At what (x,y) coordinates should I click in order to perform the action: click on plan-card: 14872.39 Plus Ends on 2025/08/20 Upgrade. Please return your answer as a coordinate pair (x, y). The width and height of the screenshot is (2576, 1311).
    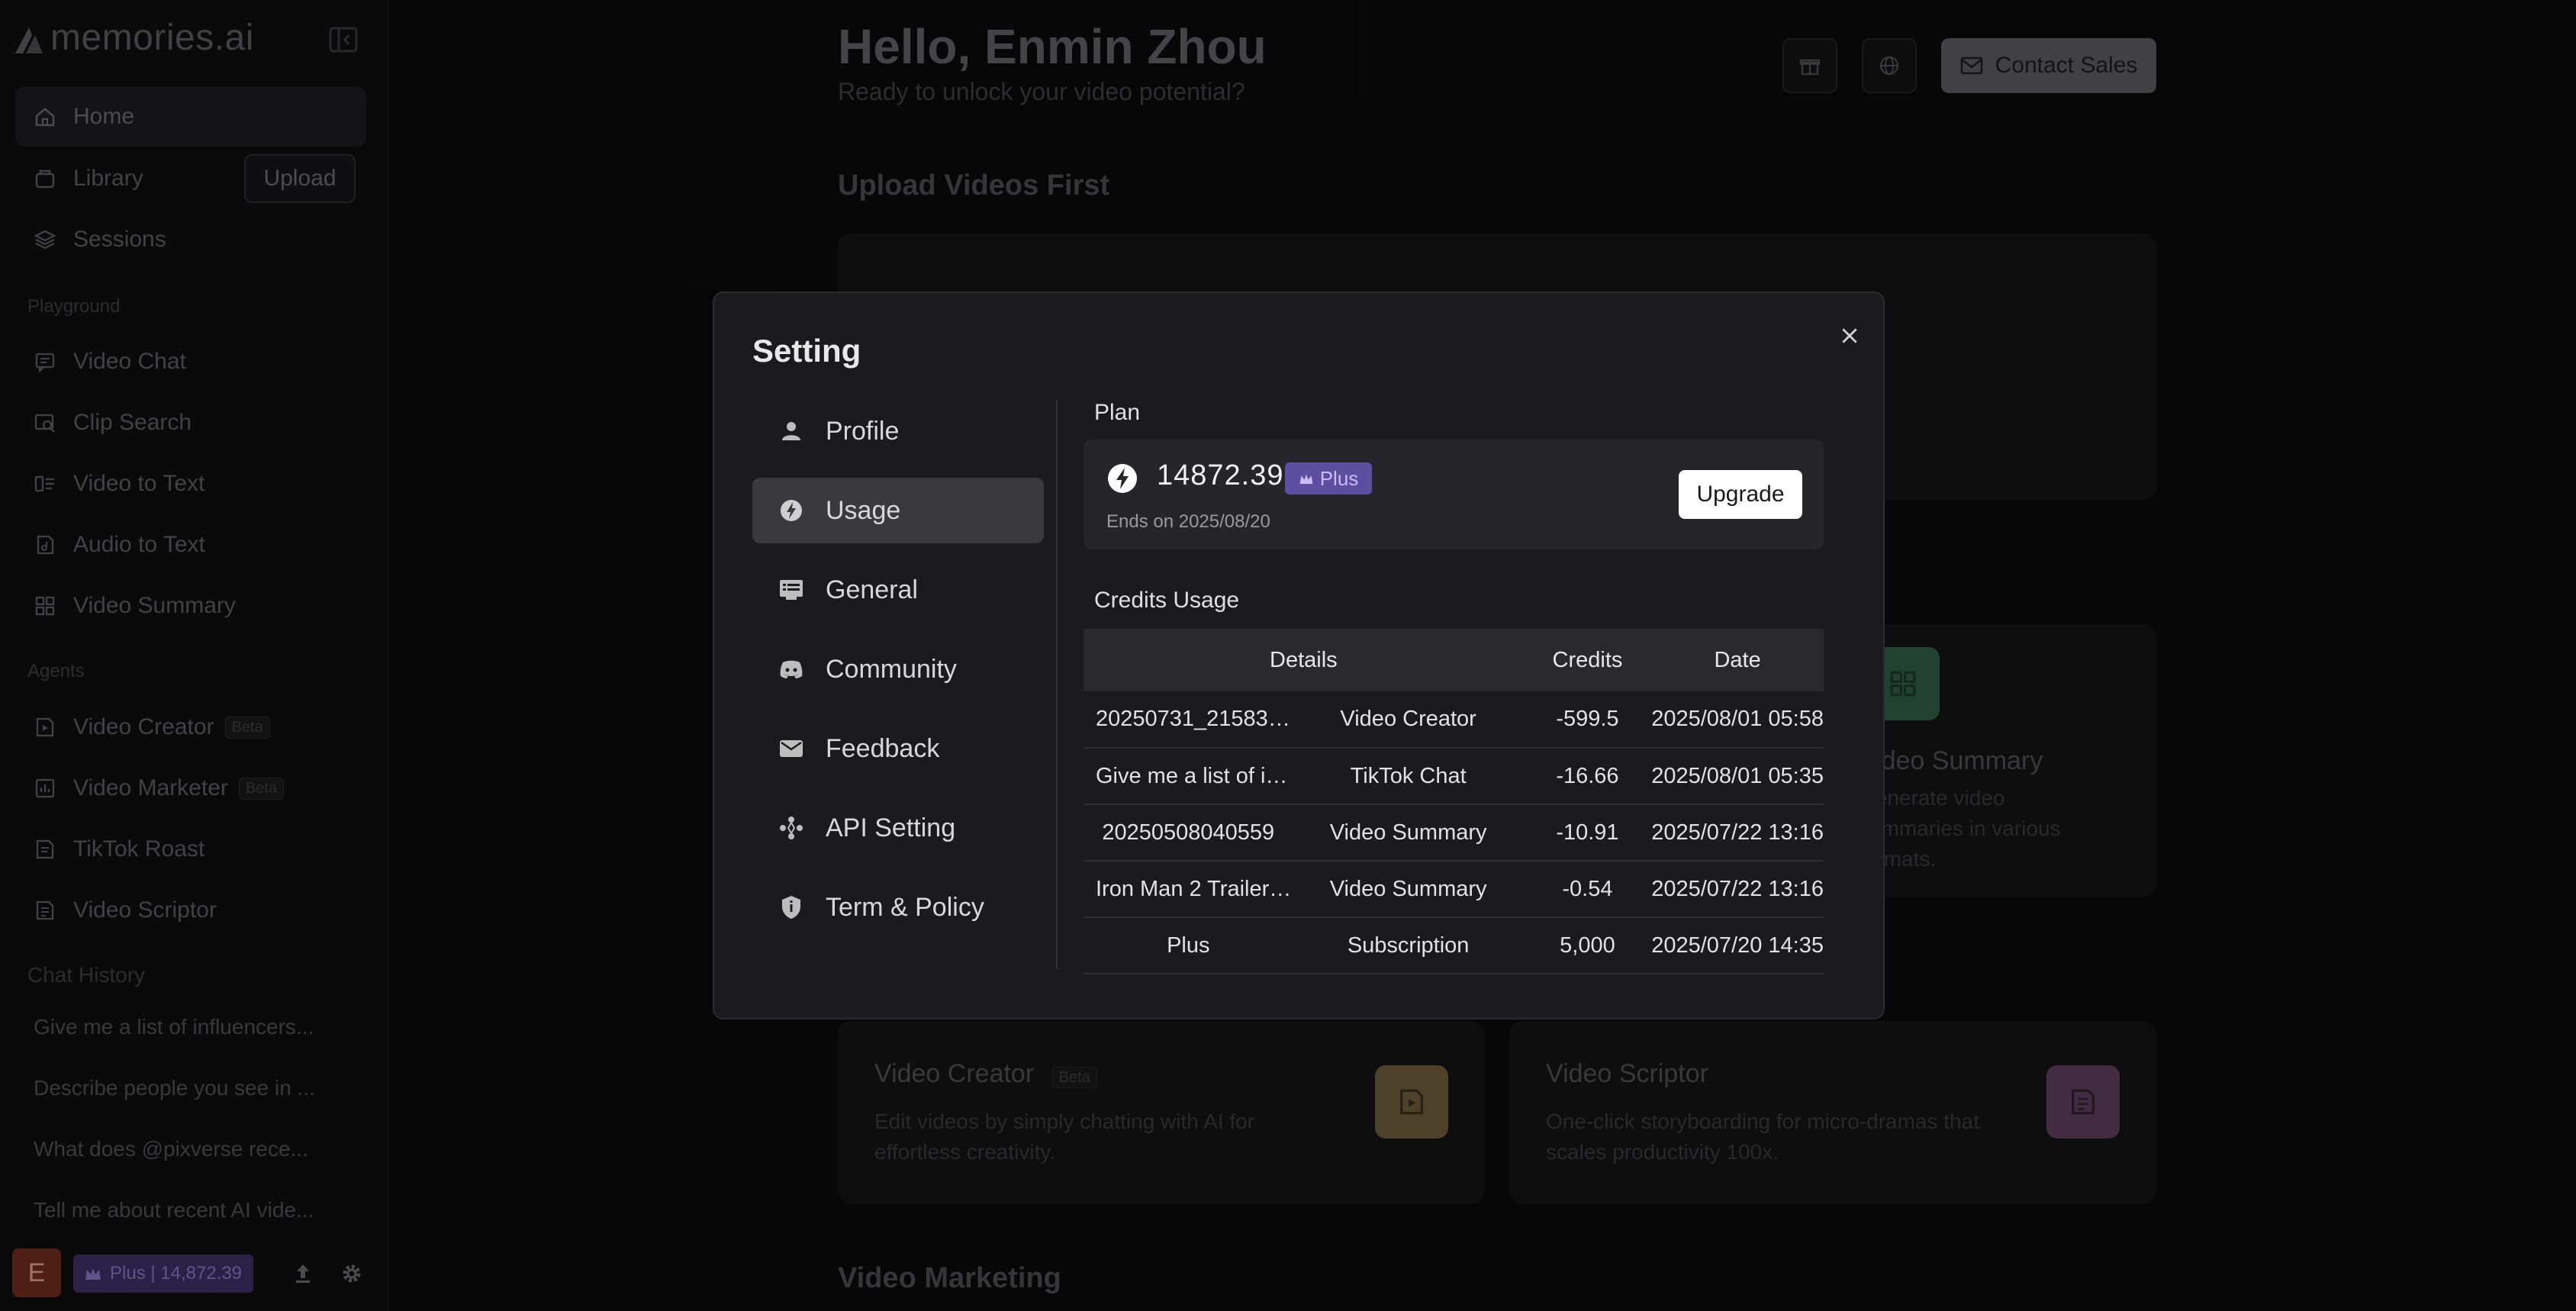
    Looking at the image, I should click on (1454, 494).